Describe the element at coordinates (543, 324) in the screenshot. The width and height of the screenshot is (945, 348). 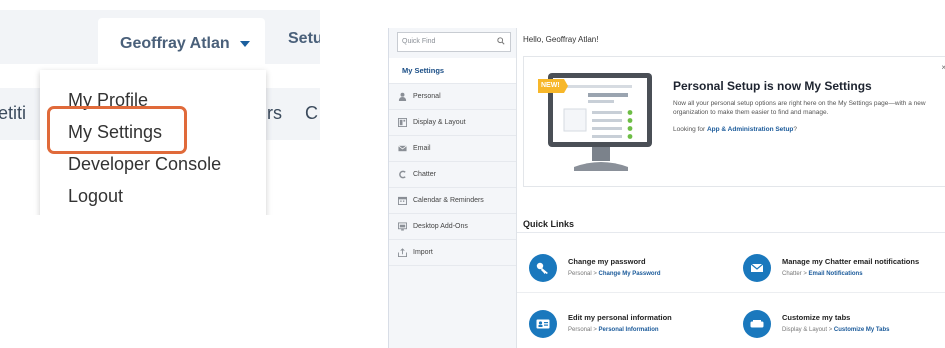
I see `id-card-icon` at that location.